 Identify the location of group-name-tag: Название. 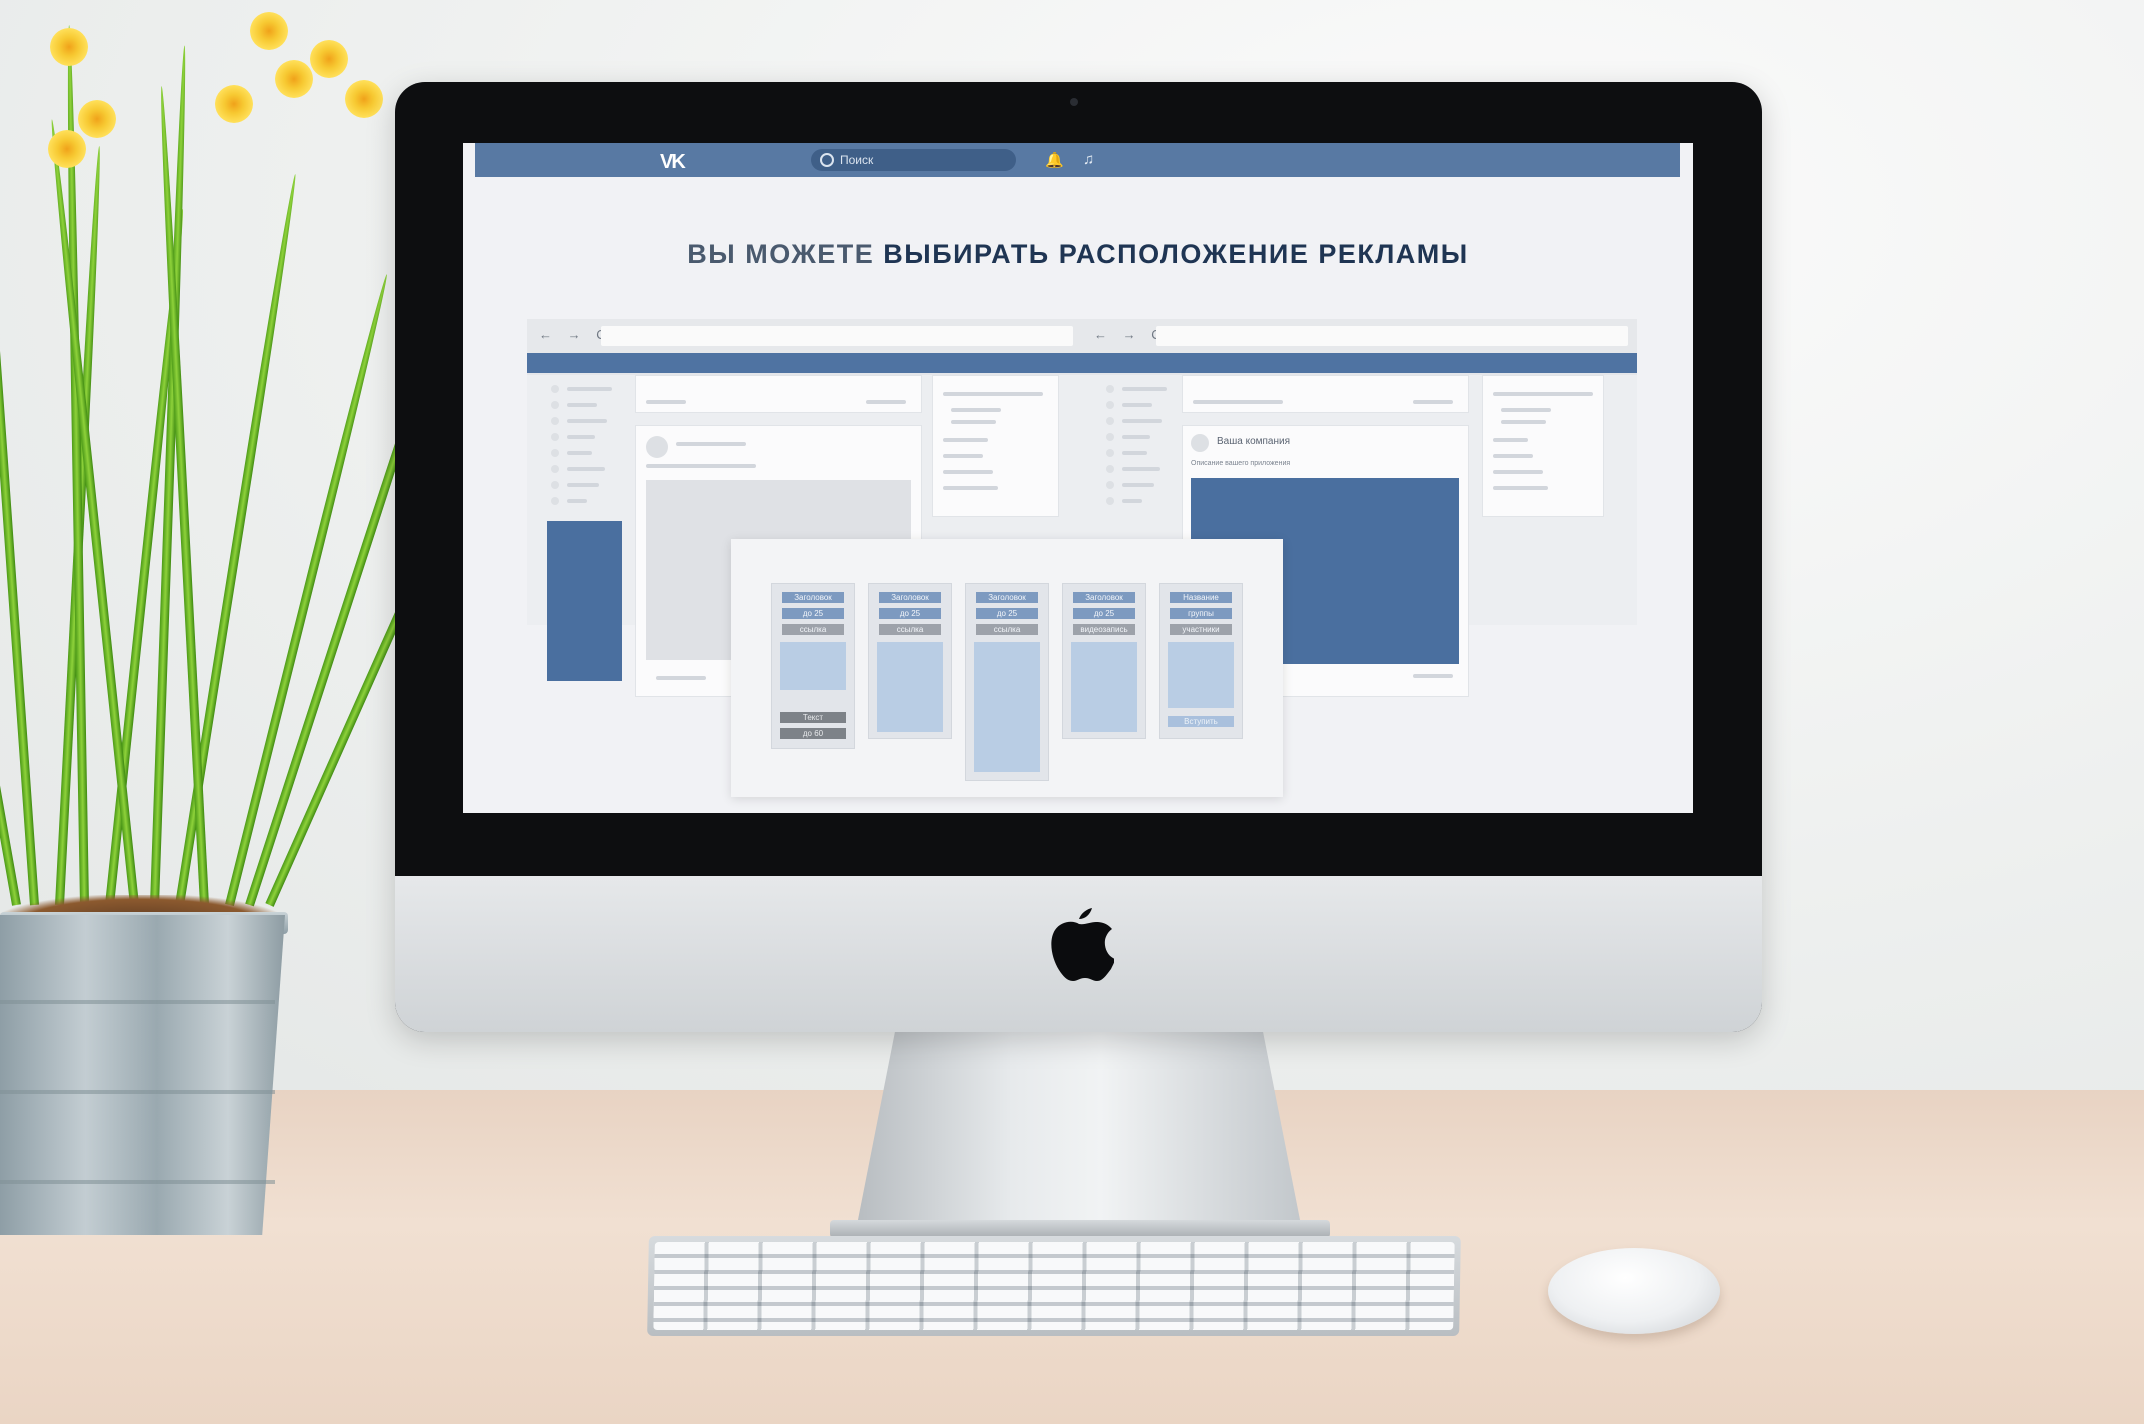
(1201, 597).